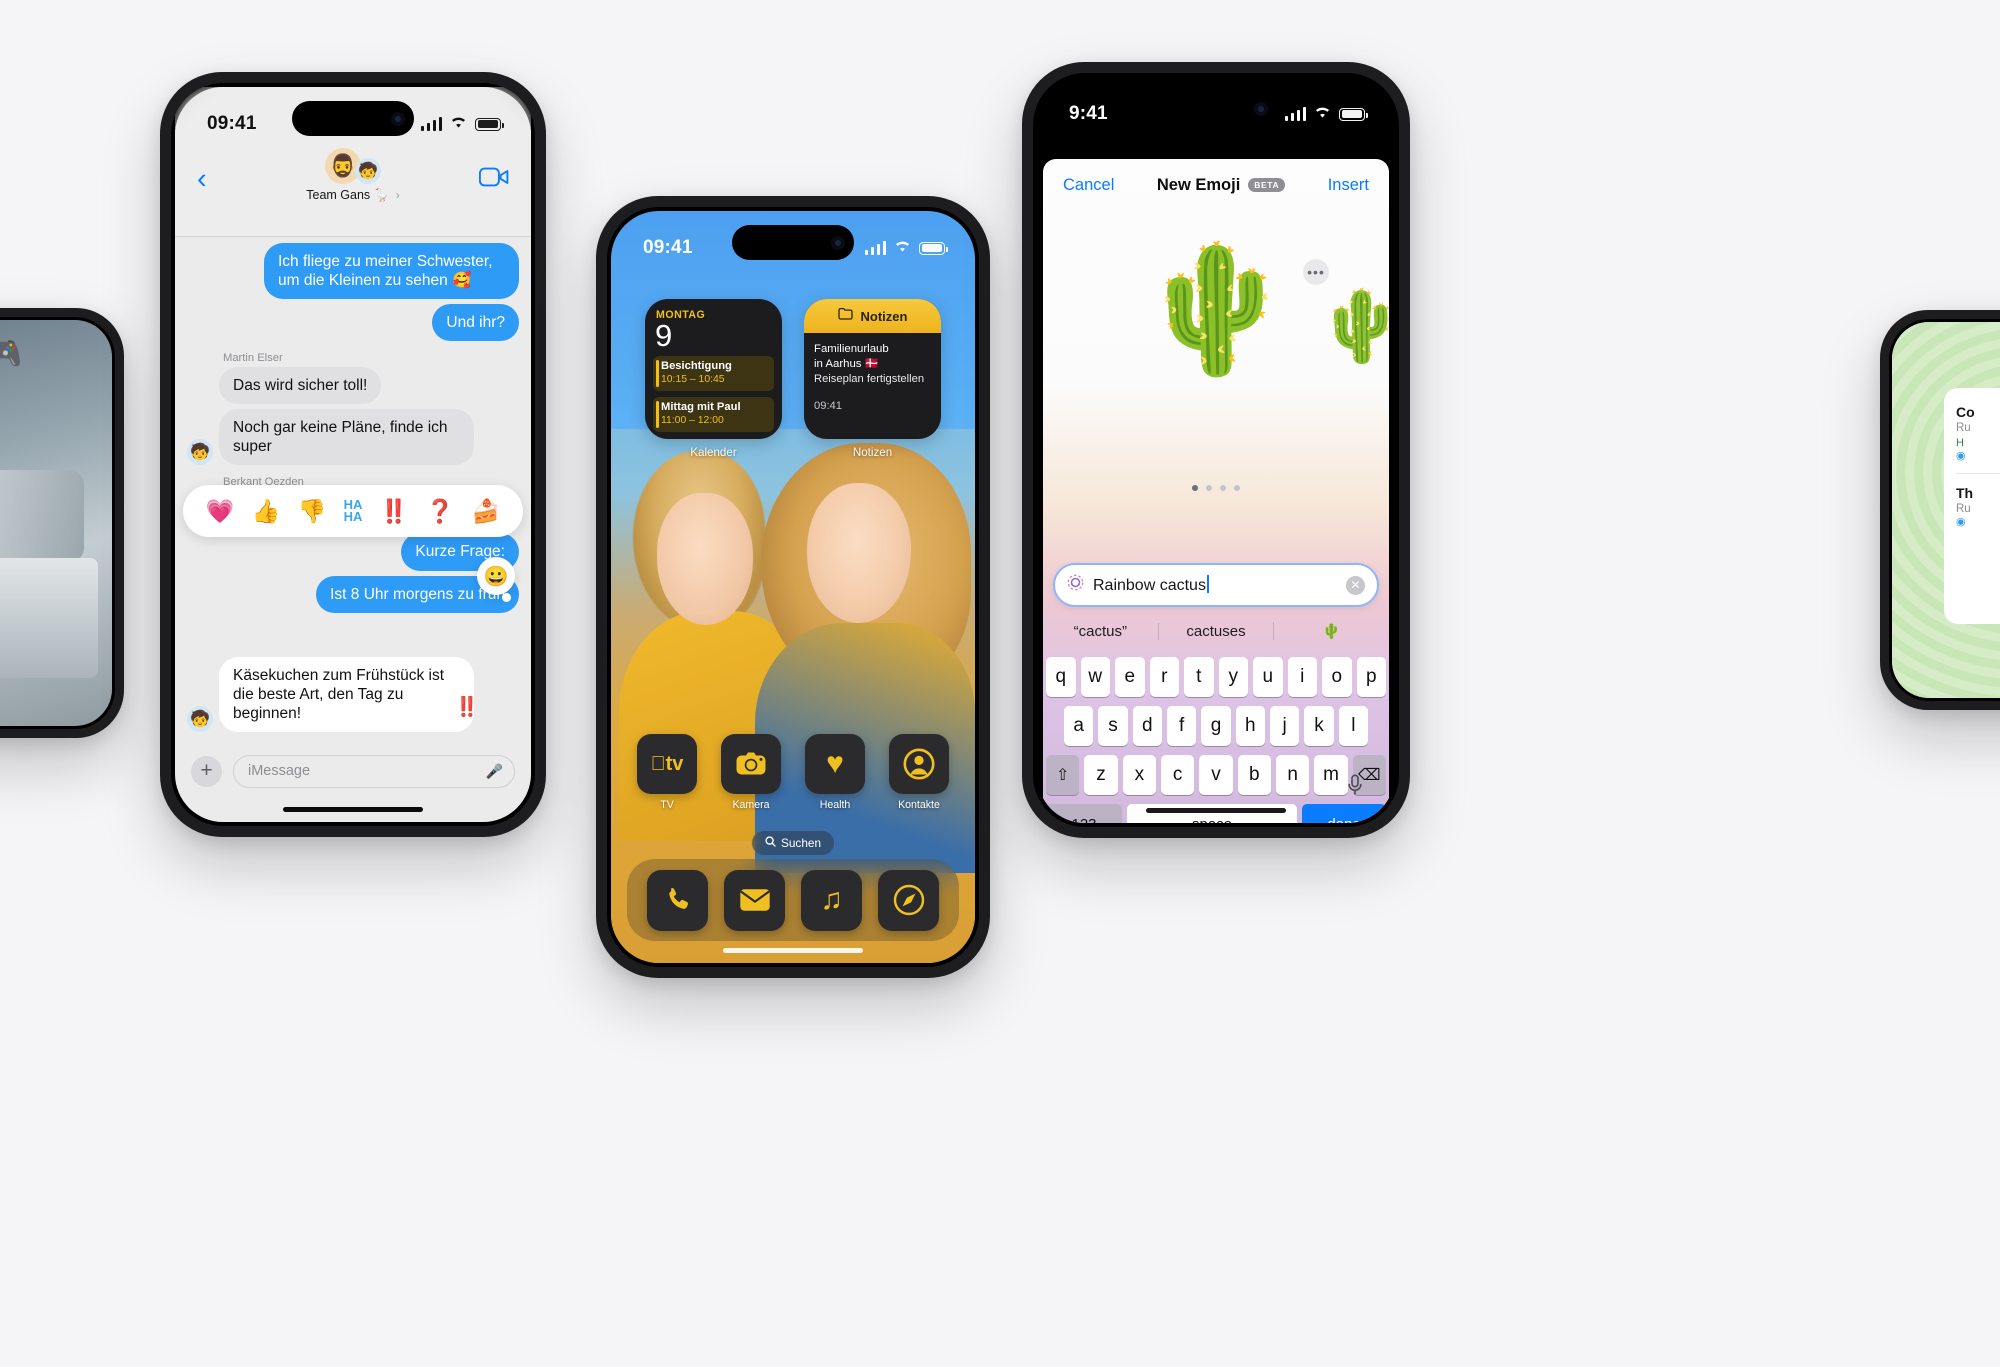 The image size is (2000, 1367). What do you see at coordinates (1100, 631) in the screenshot?
I see `prediction-1: “cactus”` at bounding box center [1100, 631].